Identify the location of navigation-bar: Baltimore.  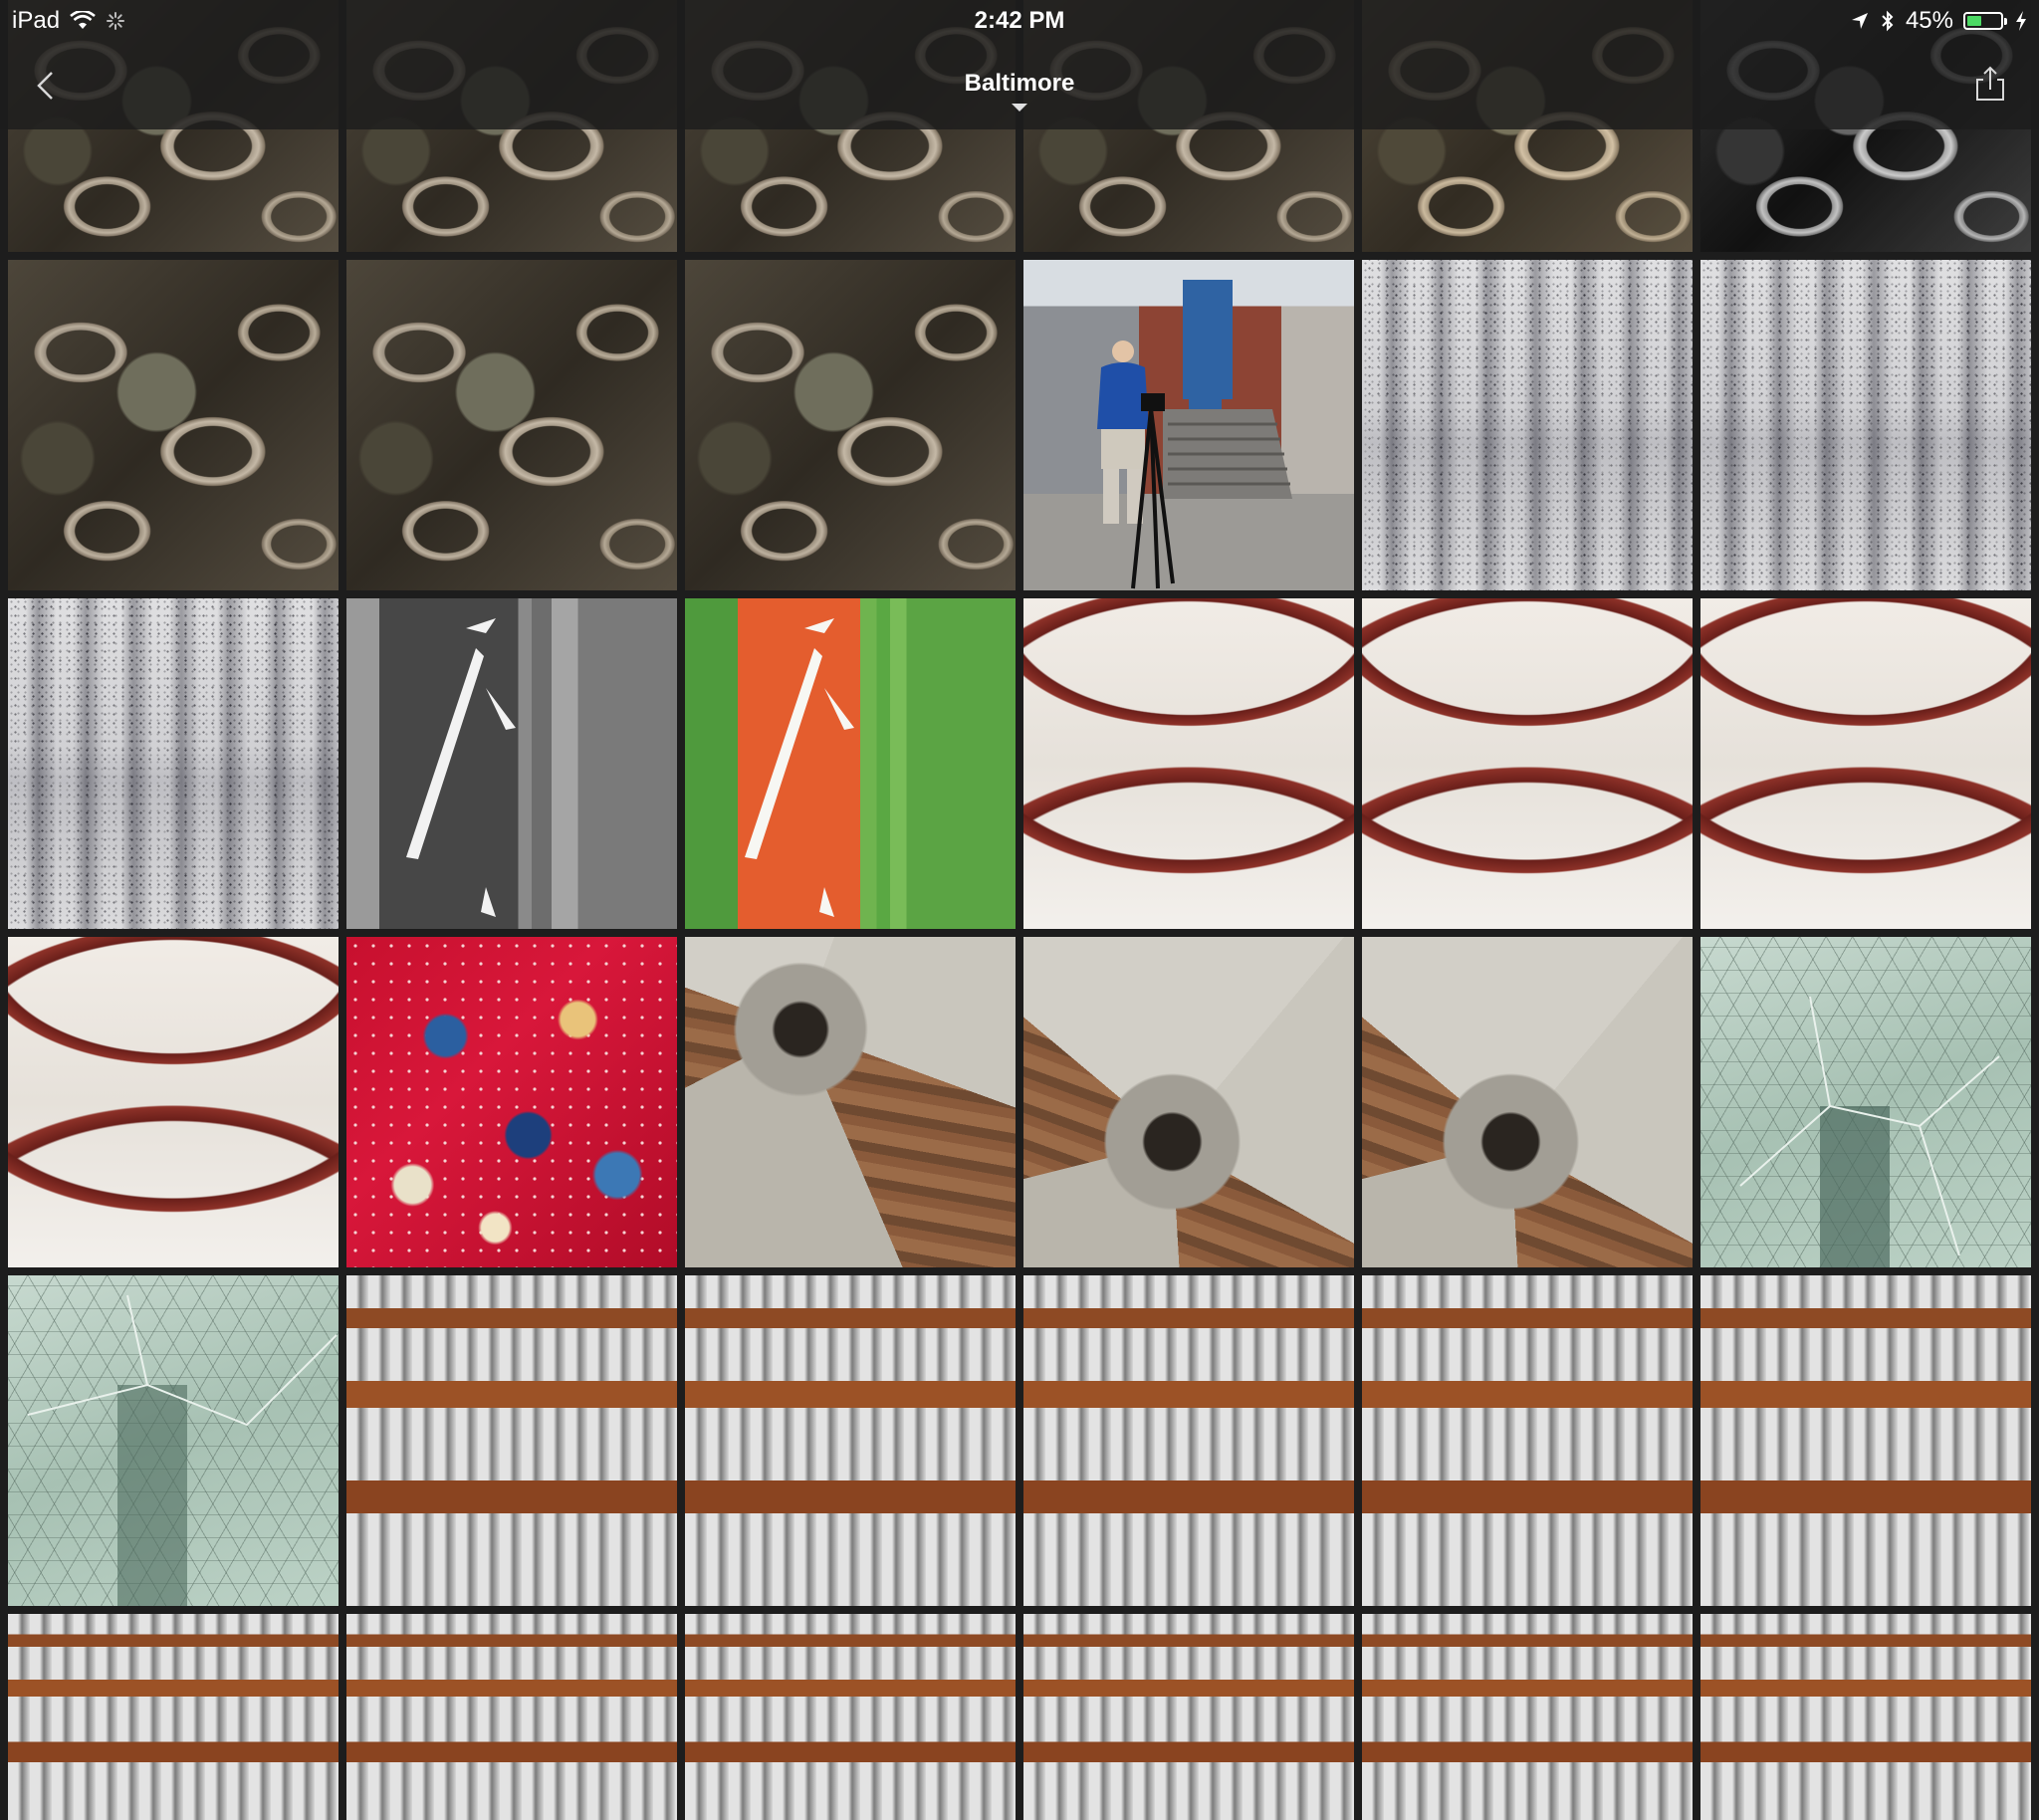
(1019, 84).